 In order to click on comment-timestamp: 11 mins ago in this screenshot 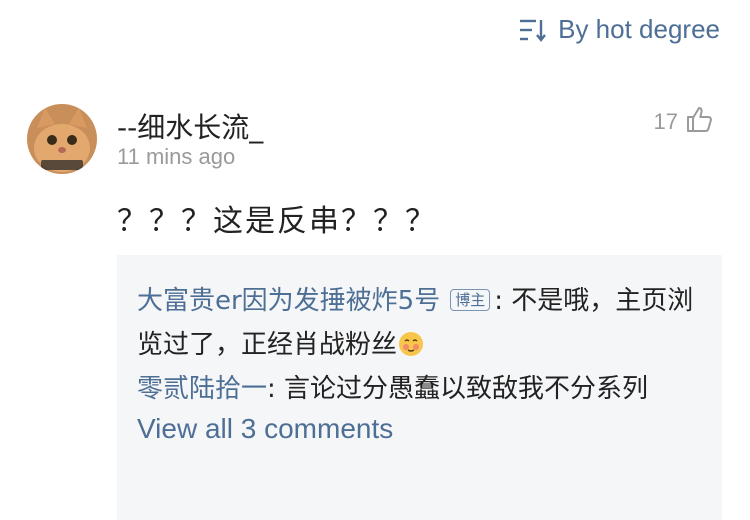, I will do `click(176, 156)`.